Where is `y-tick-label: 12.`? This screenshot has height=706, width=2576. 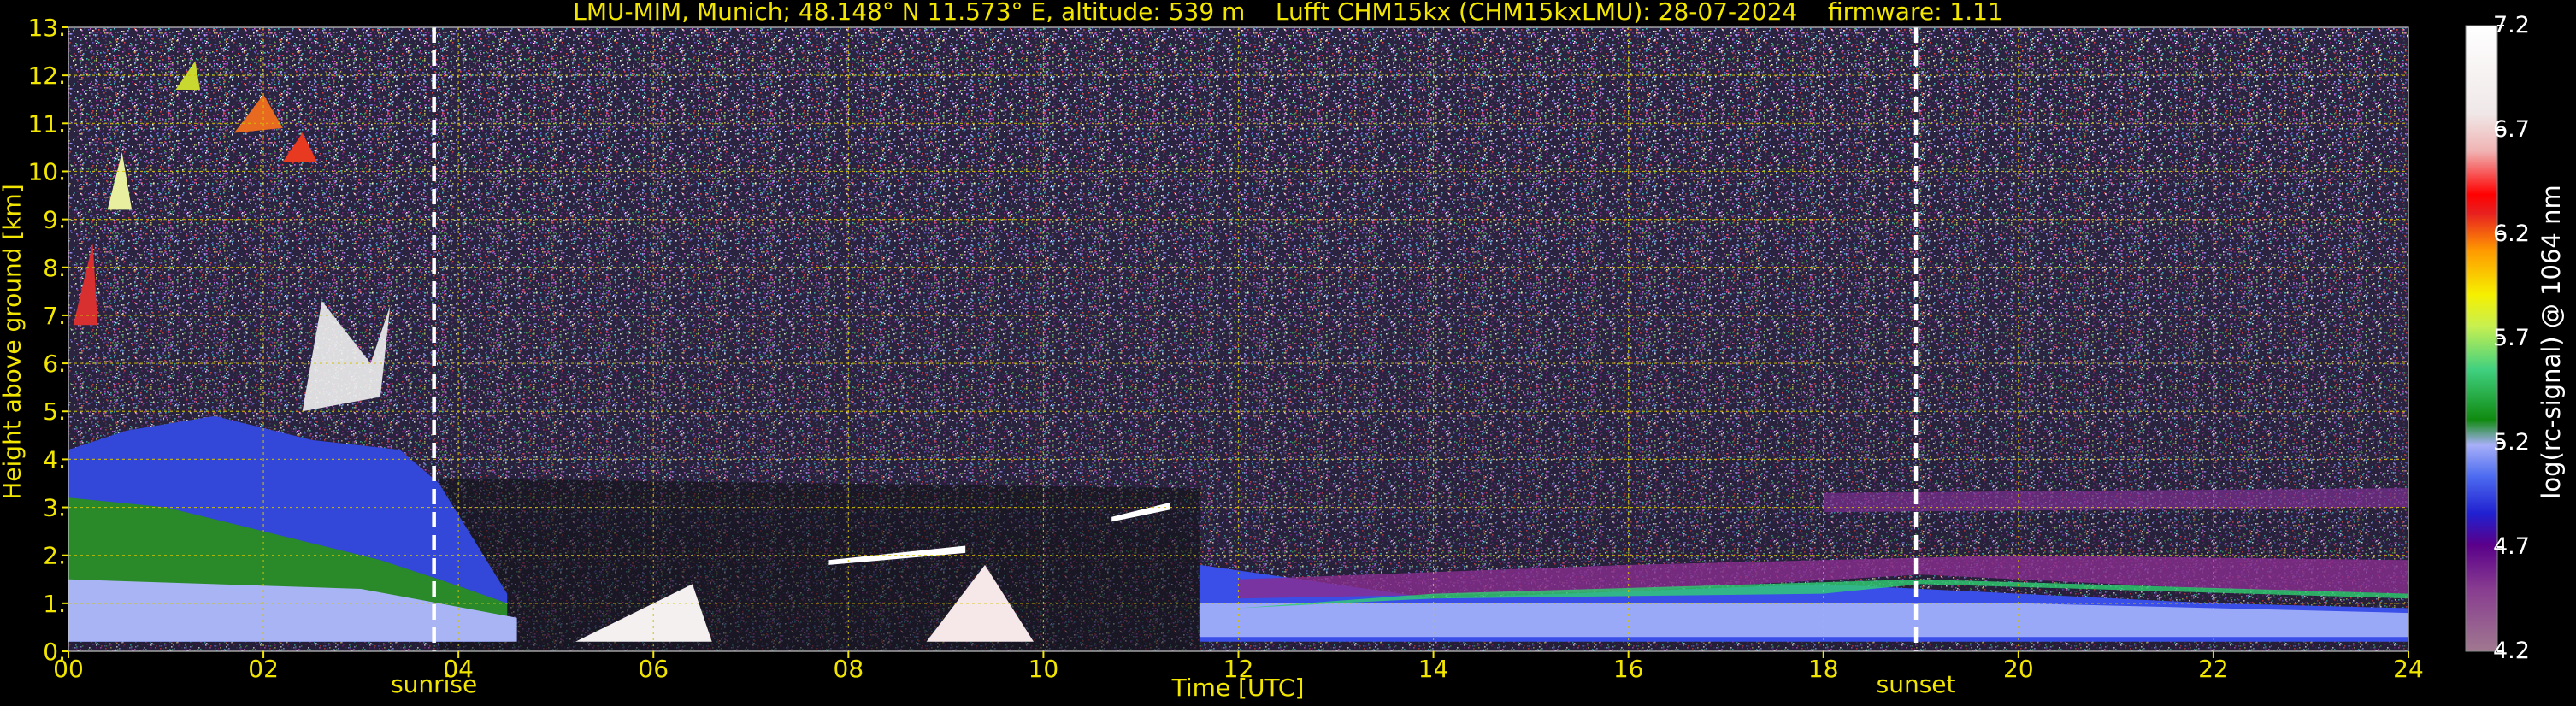
y-tick-label: 12. is located at coordinates (46, 76).